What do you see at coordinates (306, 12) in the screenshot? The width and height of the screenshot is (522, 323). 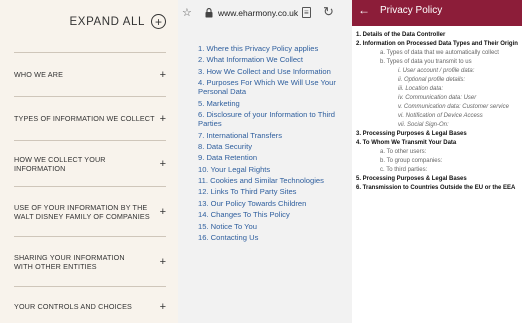 I see `tabs-icon: ≡` at bounding box center [306, 12].